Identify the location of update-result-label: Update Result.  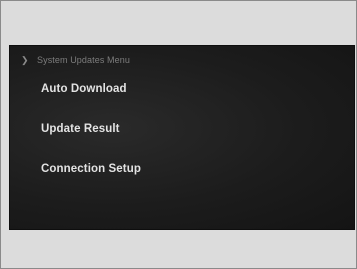
(80, 129).